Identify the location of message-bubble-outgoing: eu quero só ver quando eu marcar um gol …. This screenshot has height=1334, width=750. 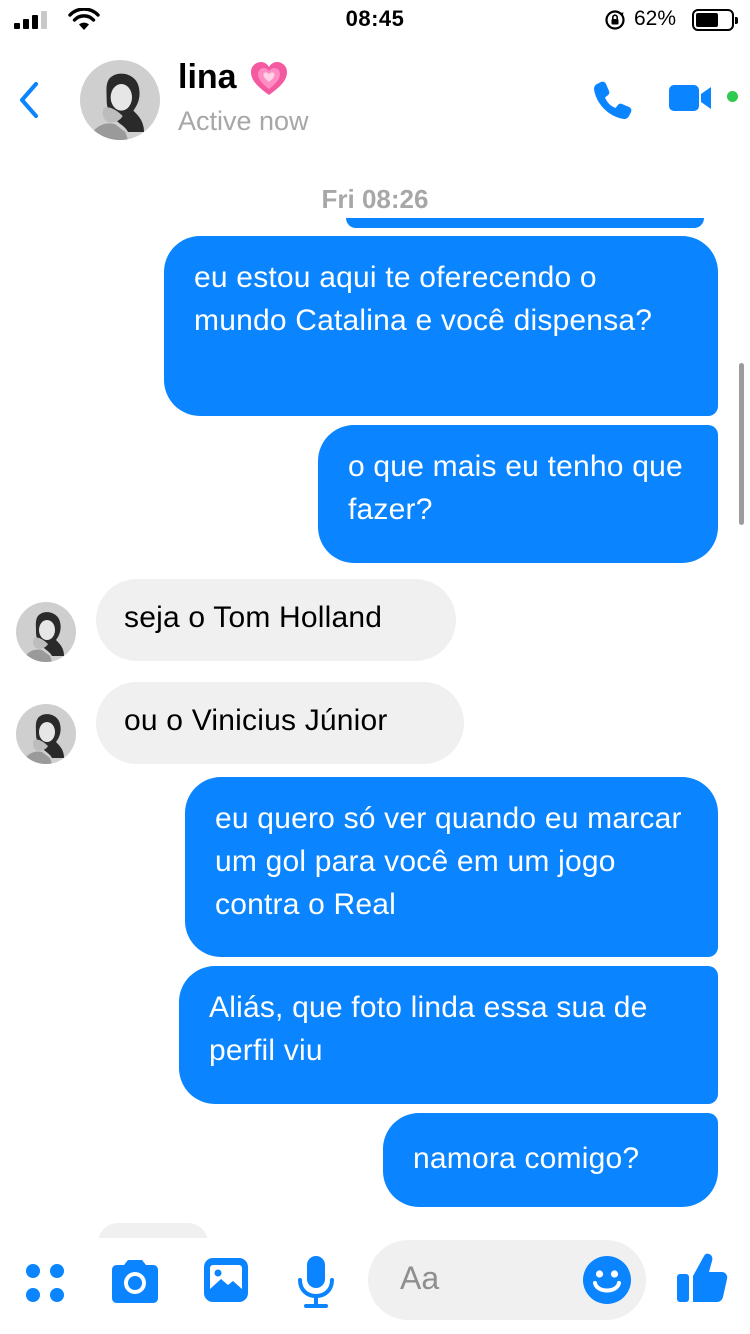
(451, 867).